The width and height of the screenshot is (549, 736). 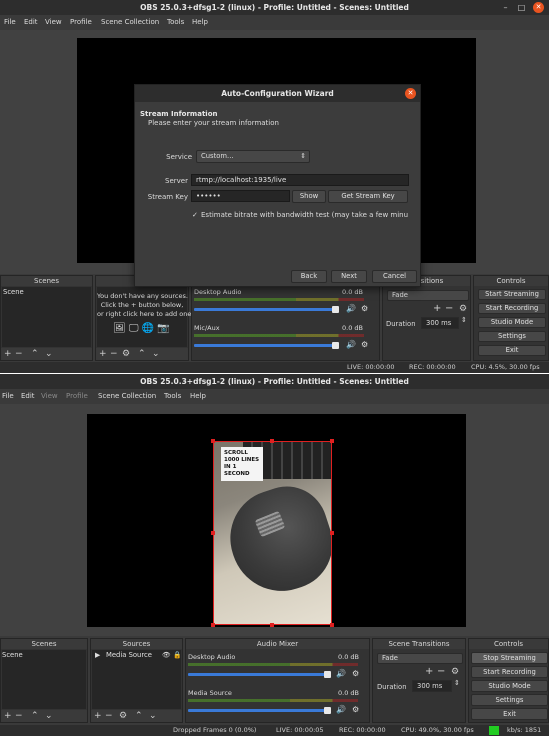 What do you see at coordinates (512, 294) in the screenshot?
I see `start-streaming-button: Start Streaming` at bounding box center [512, 294].